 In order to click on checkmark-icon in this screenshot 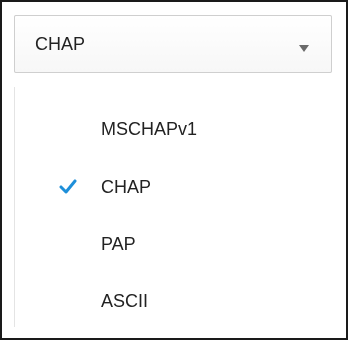, I will do `click(68, 187)`.